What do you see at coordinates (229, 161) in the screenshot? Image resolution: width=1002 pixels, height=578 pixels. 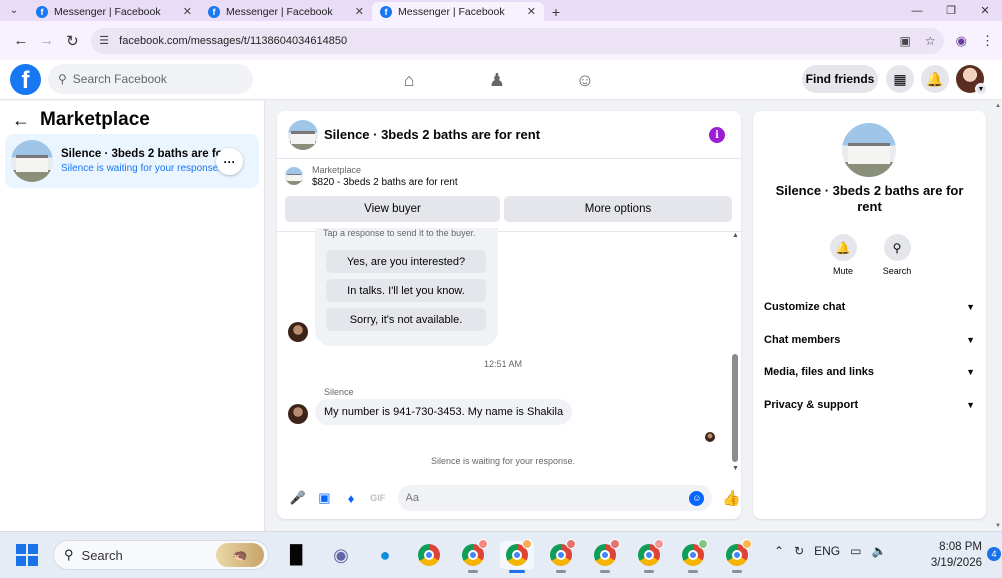 I see `more-options-icon: ···` at bounding box center [229, 161].